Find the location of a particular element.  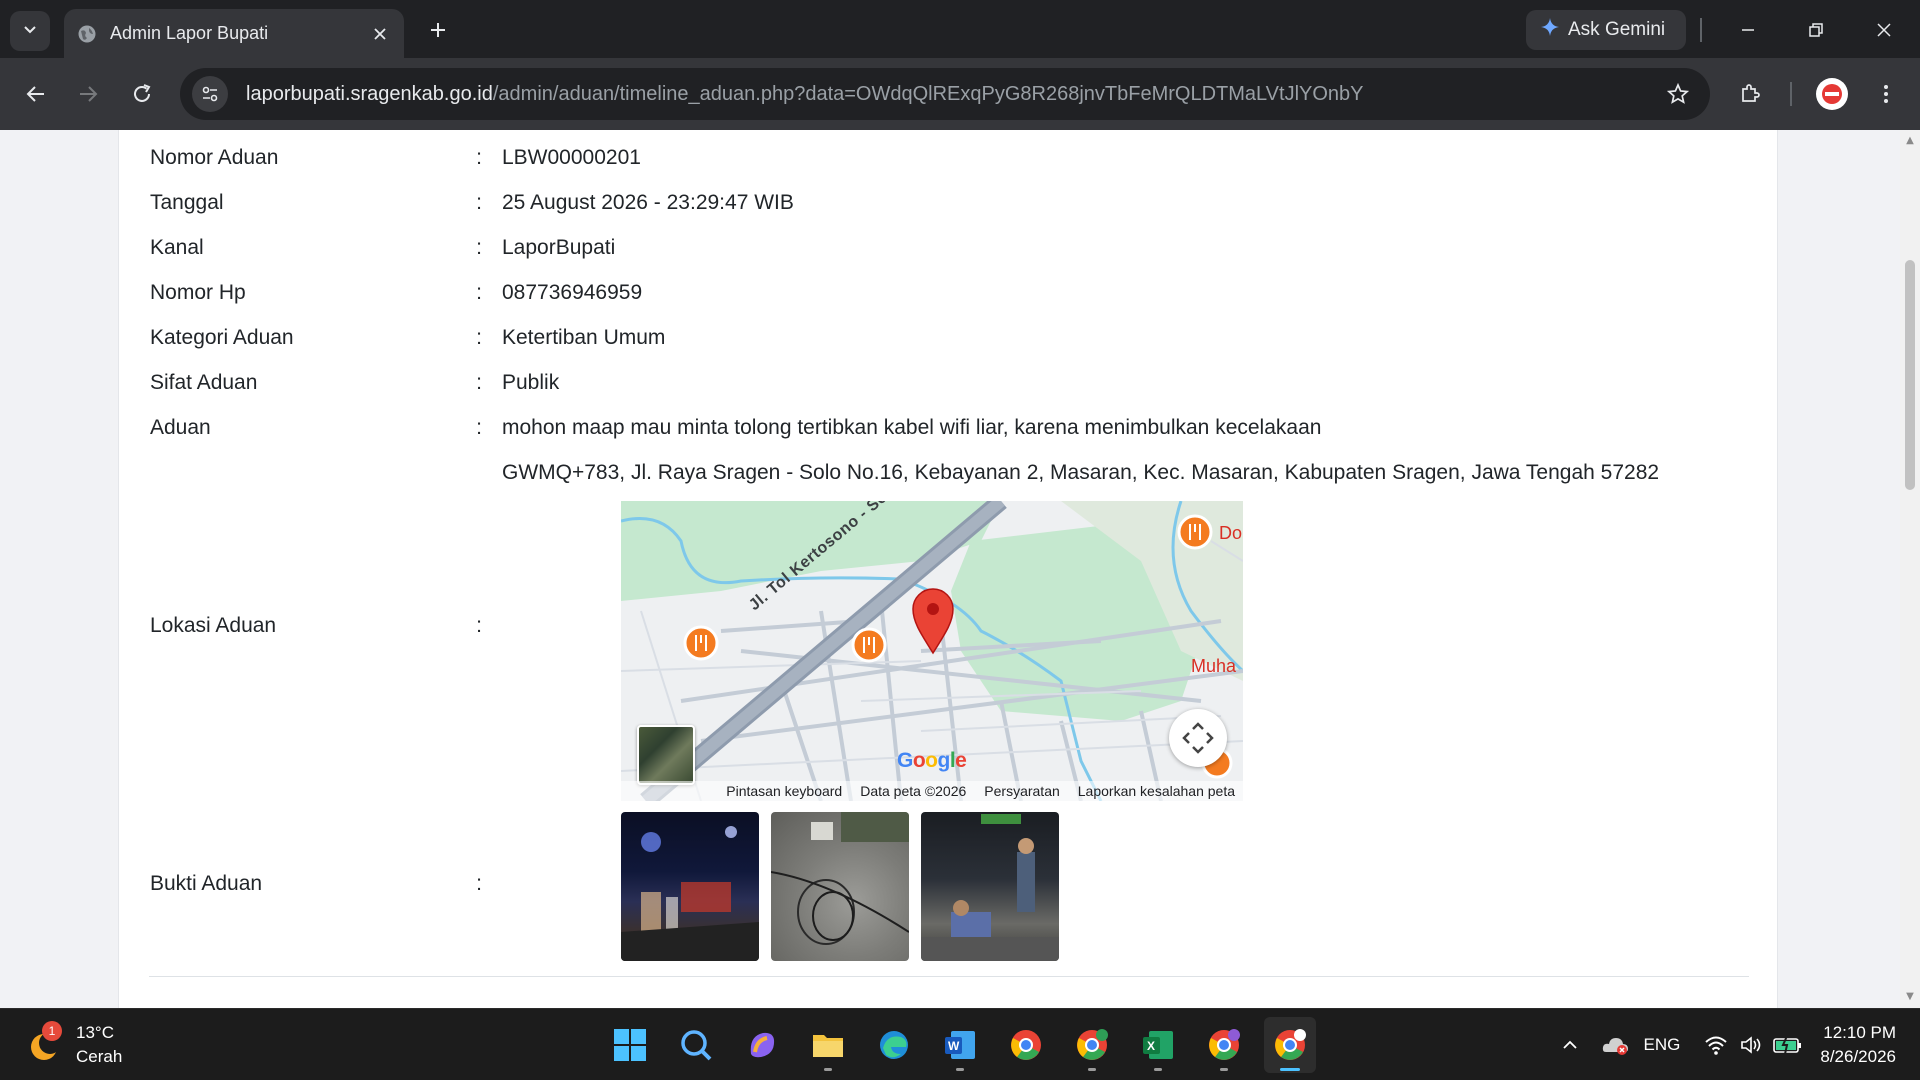

chrome-button is located at coordinates (1026, 1045).